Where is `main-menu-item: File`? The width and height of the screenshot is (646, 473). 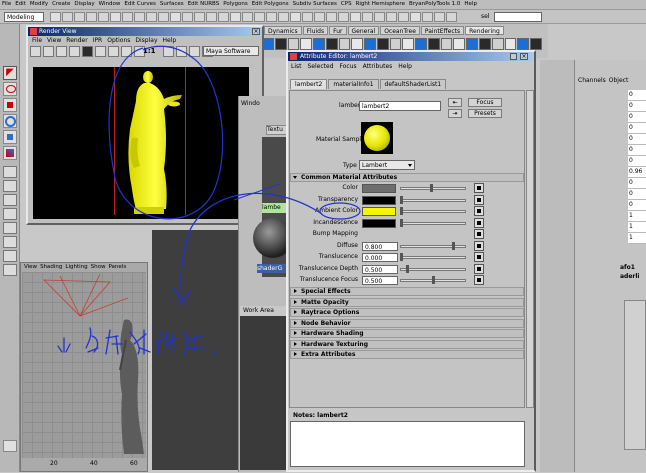
main-menu-item: File is located at coordinates (6, 5).